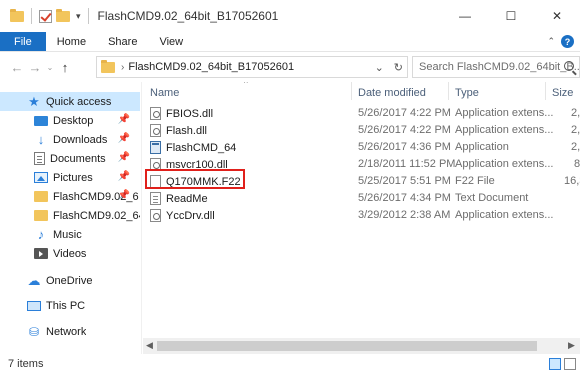 The image size is (580, 374). What do you see at coordinates (41, 234) in the screenshot?
I see `music-icon: ♪` at bounding box center [41, 234].